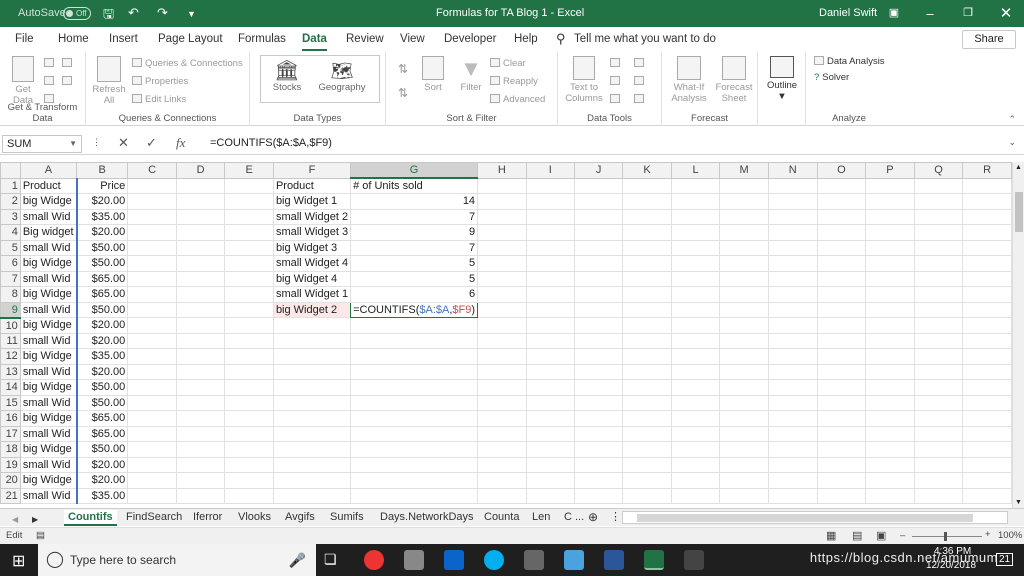 This screenshot has width=1024, height=576. What do you see at coordinates (312, 263) in the screenshot?
I see `cell-F6: small Widget 4` at bounding box center [312, 263].